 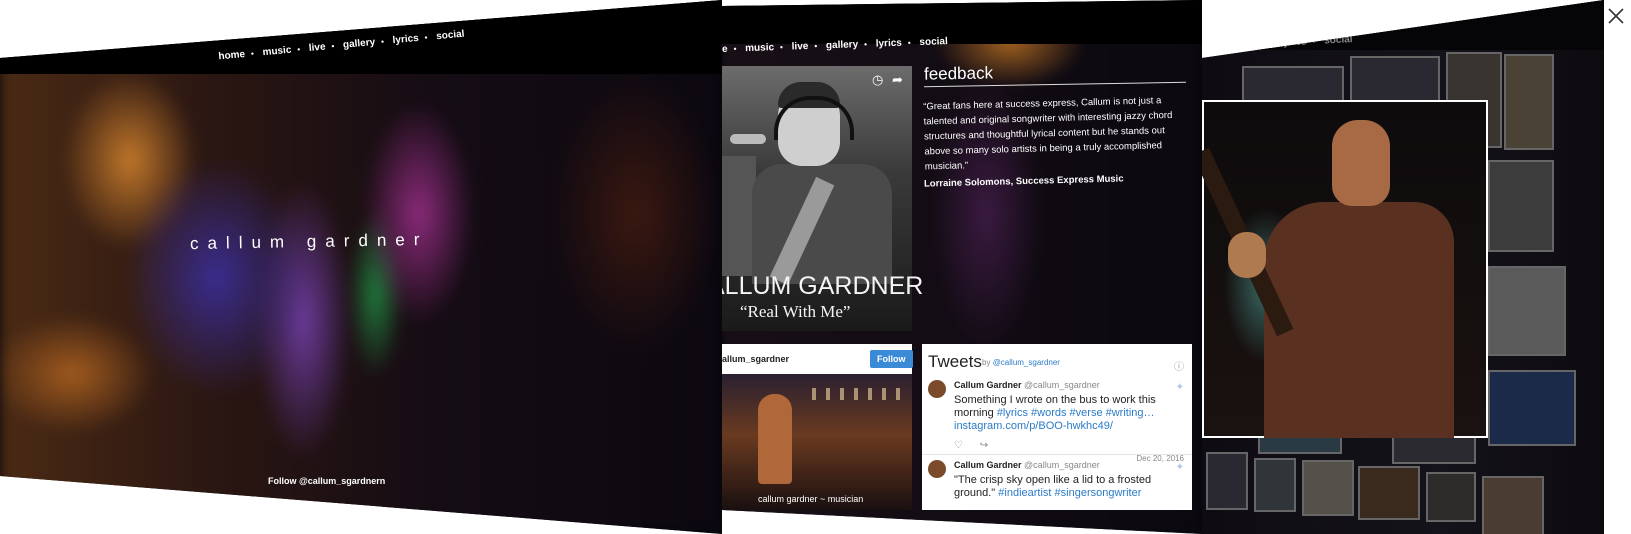 I want to click on tweets-by-prefix: by, so click(x=986, y=362).